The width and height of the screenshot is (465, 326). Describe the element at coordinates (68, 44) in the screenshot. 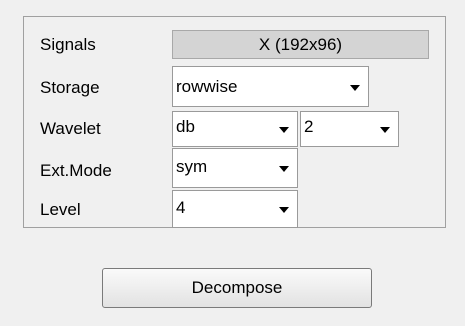

I see `signals-label: Signals` at that location.